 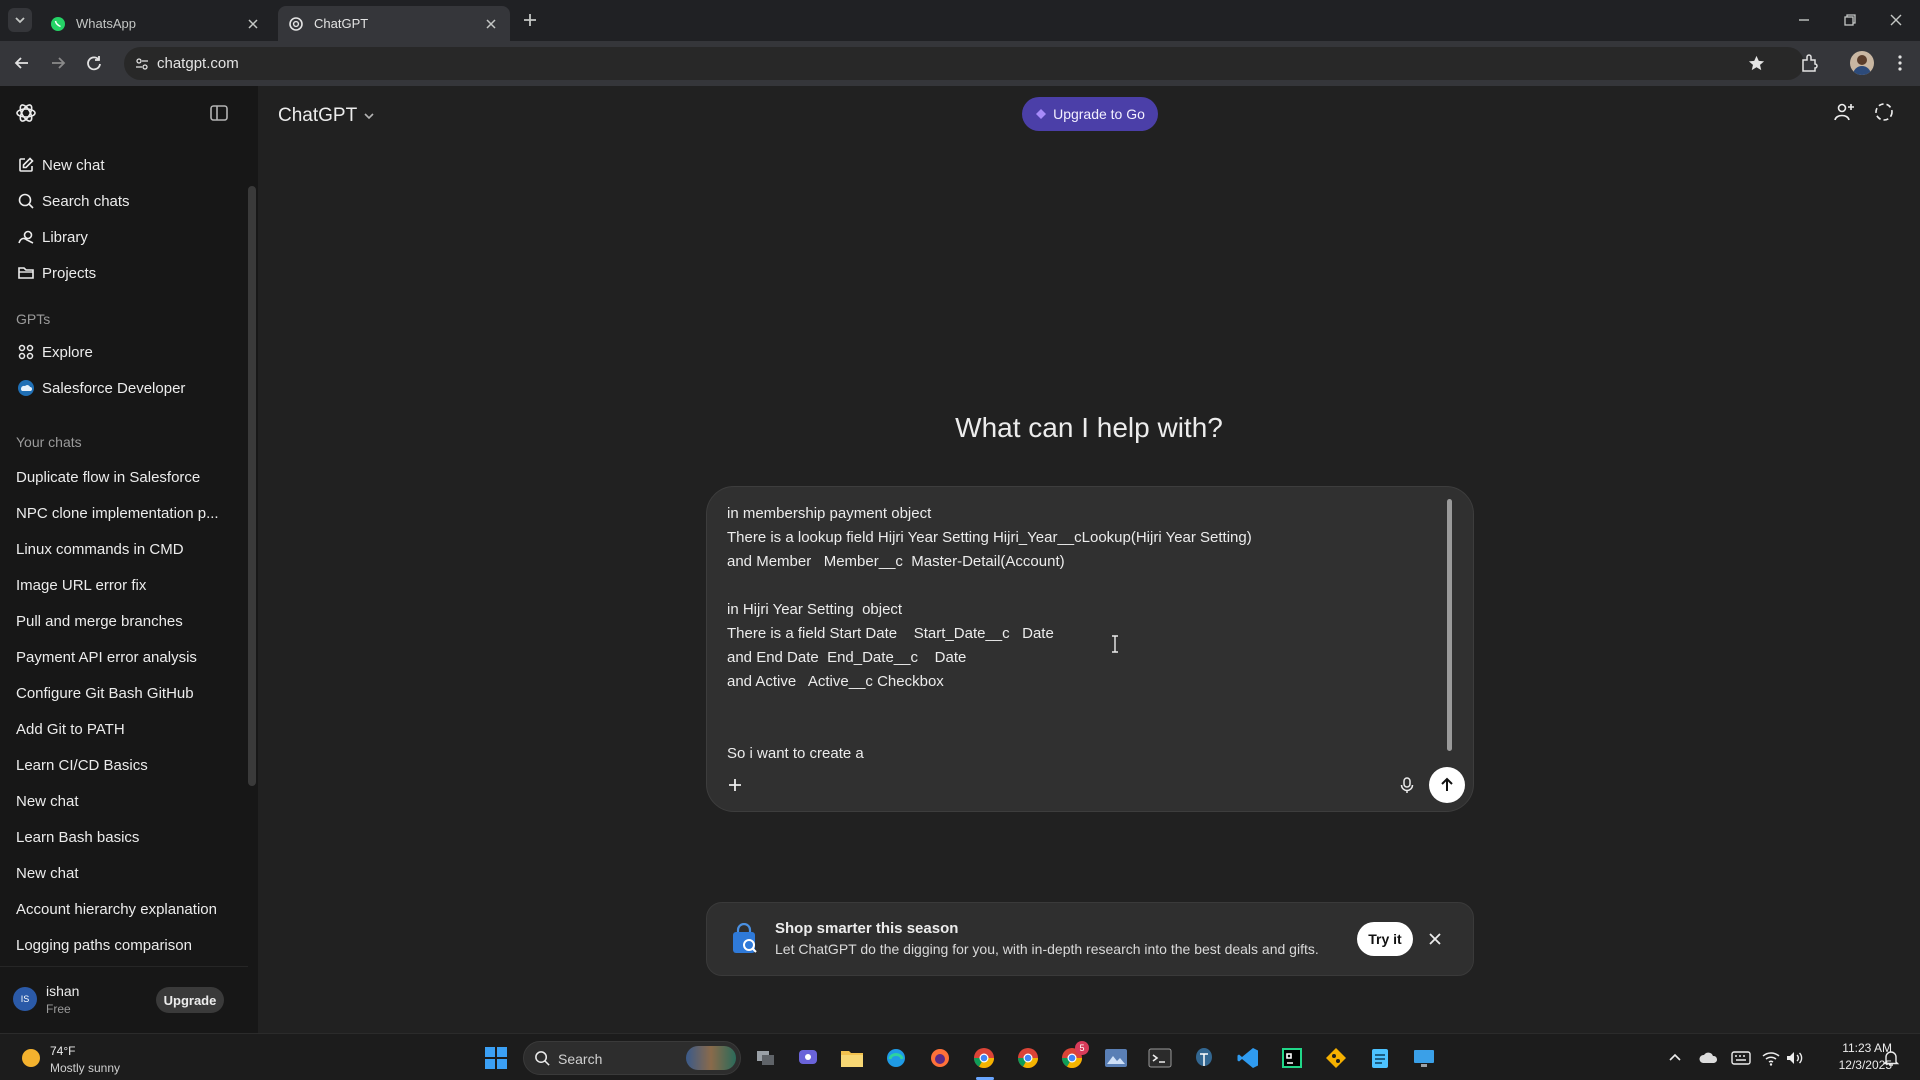 I want to click on taskbar-search-box: Search, so click(x=632, y=1058).